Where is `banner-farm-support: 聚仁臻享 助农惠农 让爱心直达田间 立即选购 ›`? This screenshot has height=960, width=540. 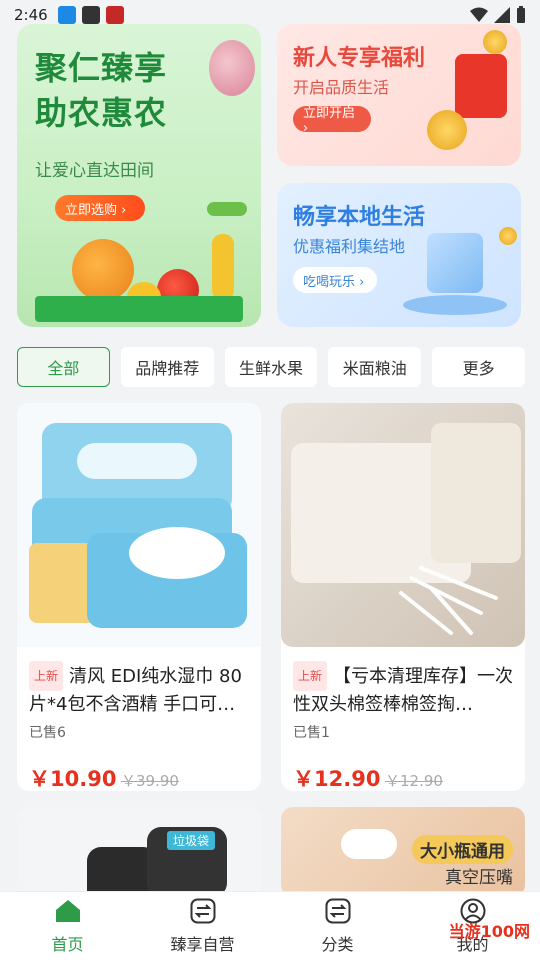
banner-farm-support: 聚仁臻享 助农惠农 让爱心直达田间 立即选购 › is located at coordinates (139, 175).